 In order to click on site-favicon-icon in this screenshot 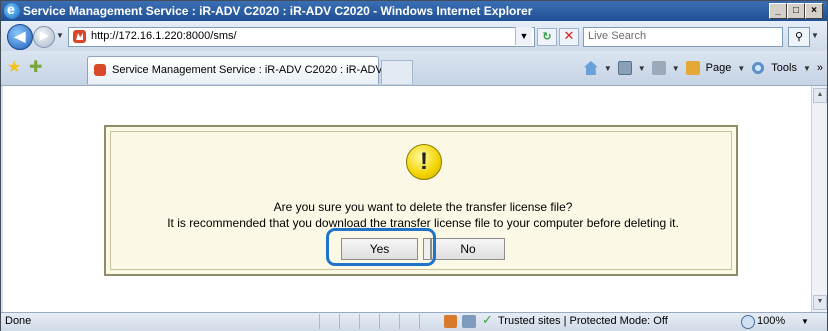, I will do `click(79, 36)`.